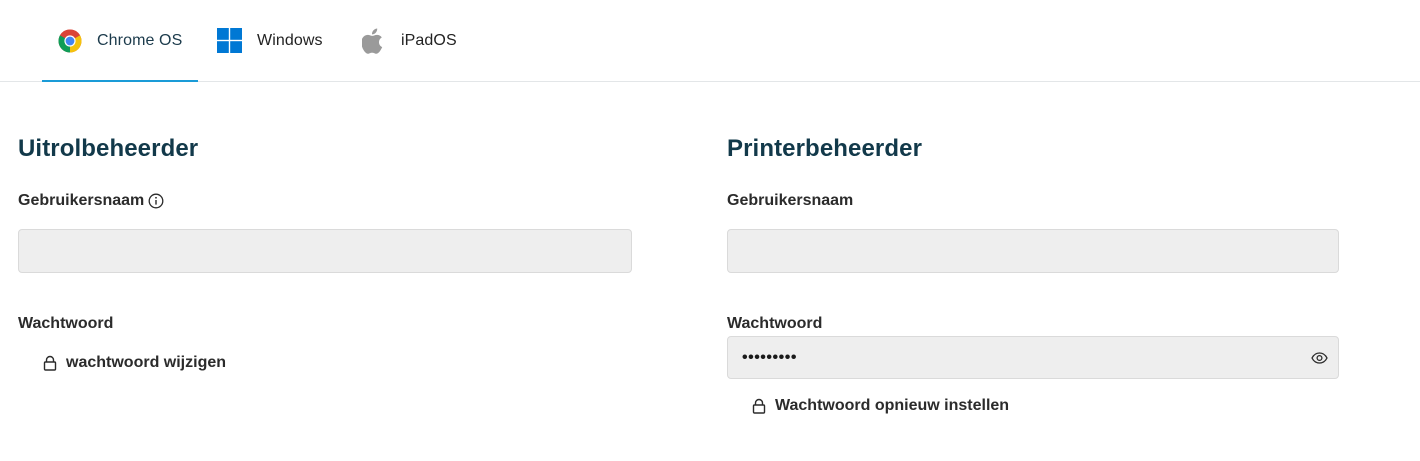 The width and height of the screenshot is (1420, 461). Describe the element at coordinates (81, 200) in the screenshot. I see `username-label-text: Gebruikersnaam` at that location.